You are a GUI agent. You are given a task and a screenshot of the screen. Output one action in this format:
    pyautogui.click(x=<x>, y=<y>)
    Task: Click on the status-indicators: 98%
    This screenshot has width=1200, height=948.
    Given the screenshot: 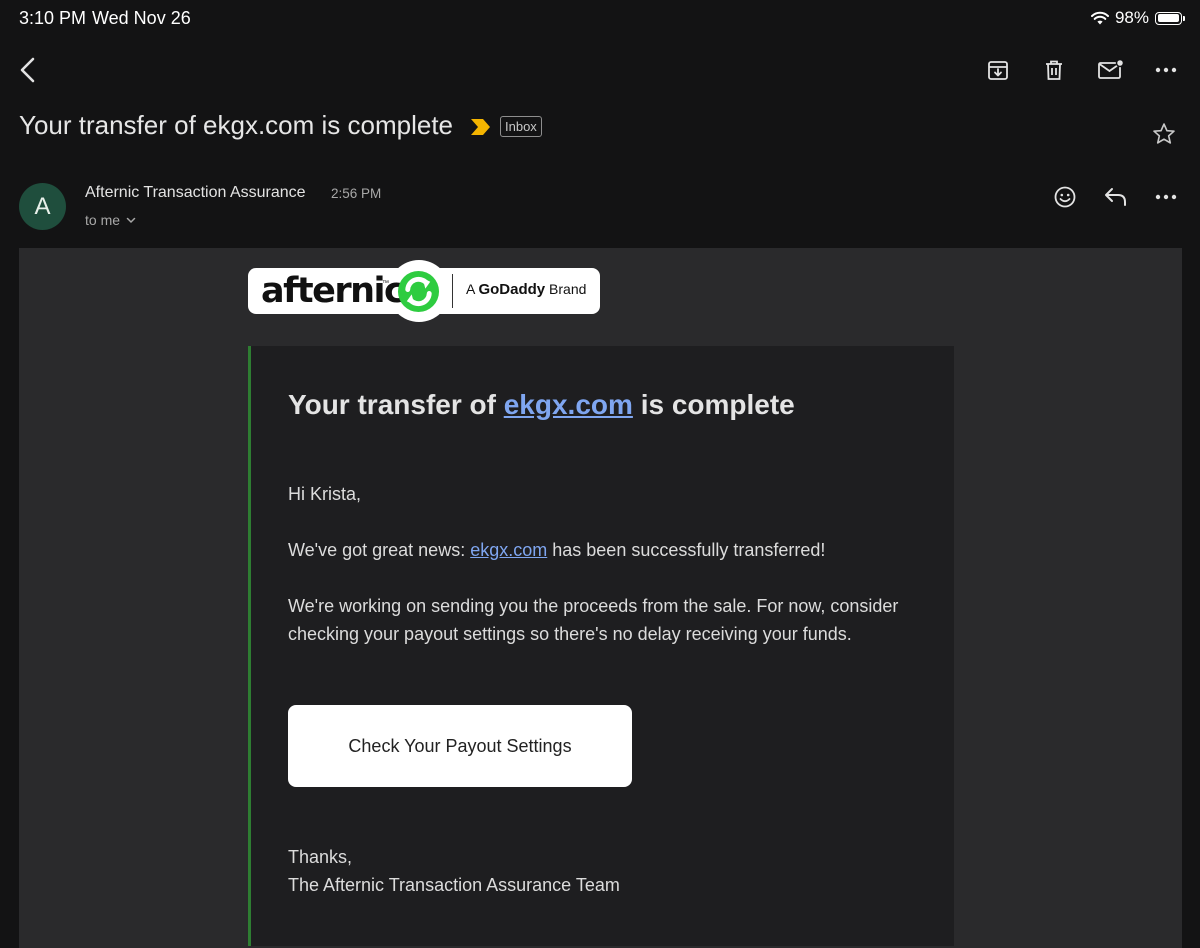 What is the action you would take?
    pyautogui.click(x=1137, y=18)
    